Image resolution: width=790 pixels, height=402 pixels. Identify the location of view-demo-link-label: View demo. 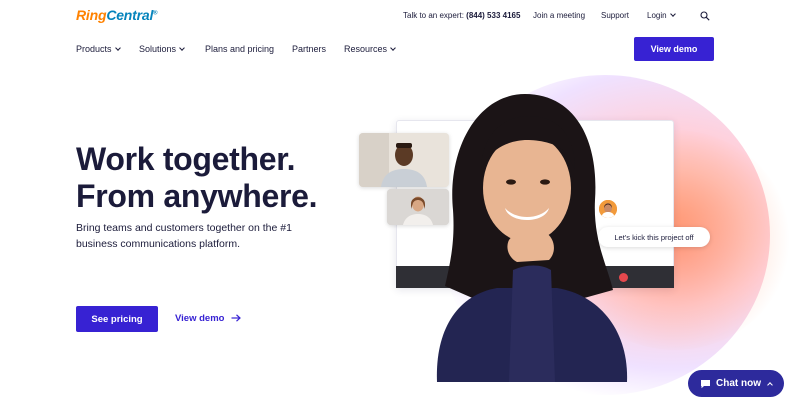
(200, 318).